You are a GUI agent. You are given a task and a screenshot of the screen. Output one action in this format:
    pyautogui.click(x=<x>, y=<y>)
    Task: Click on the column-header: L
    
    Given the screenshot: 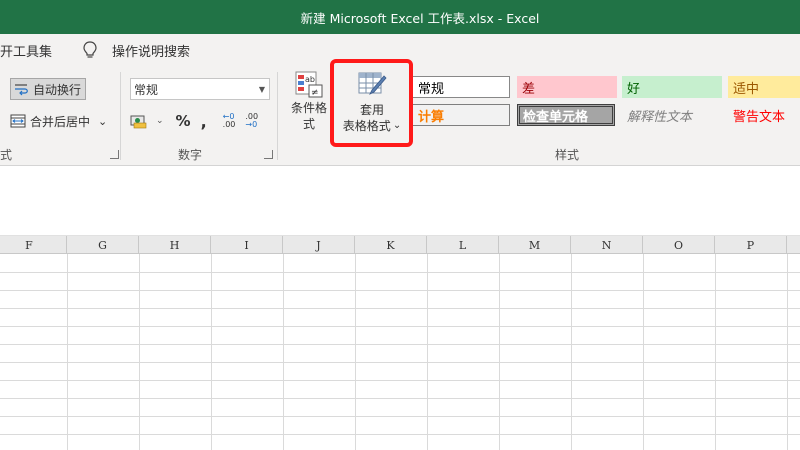 What is the action you would take?
    pyautogui.click(x=463, y=245)
    